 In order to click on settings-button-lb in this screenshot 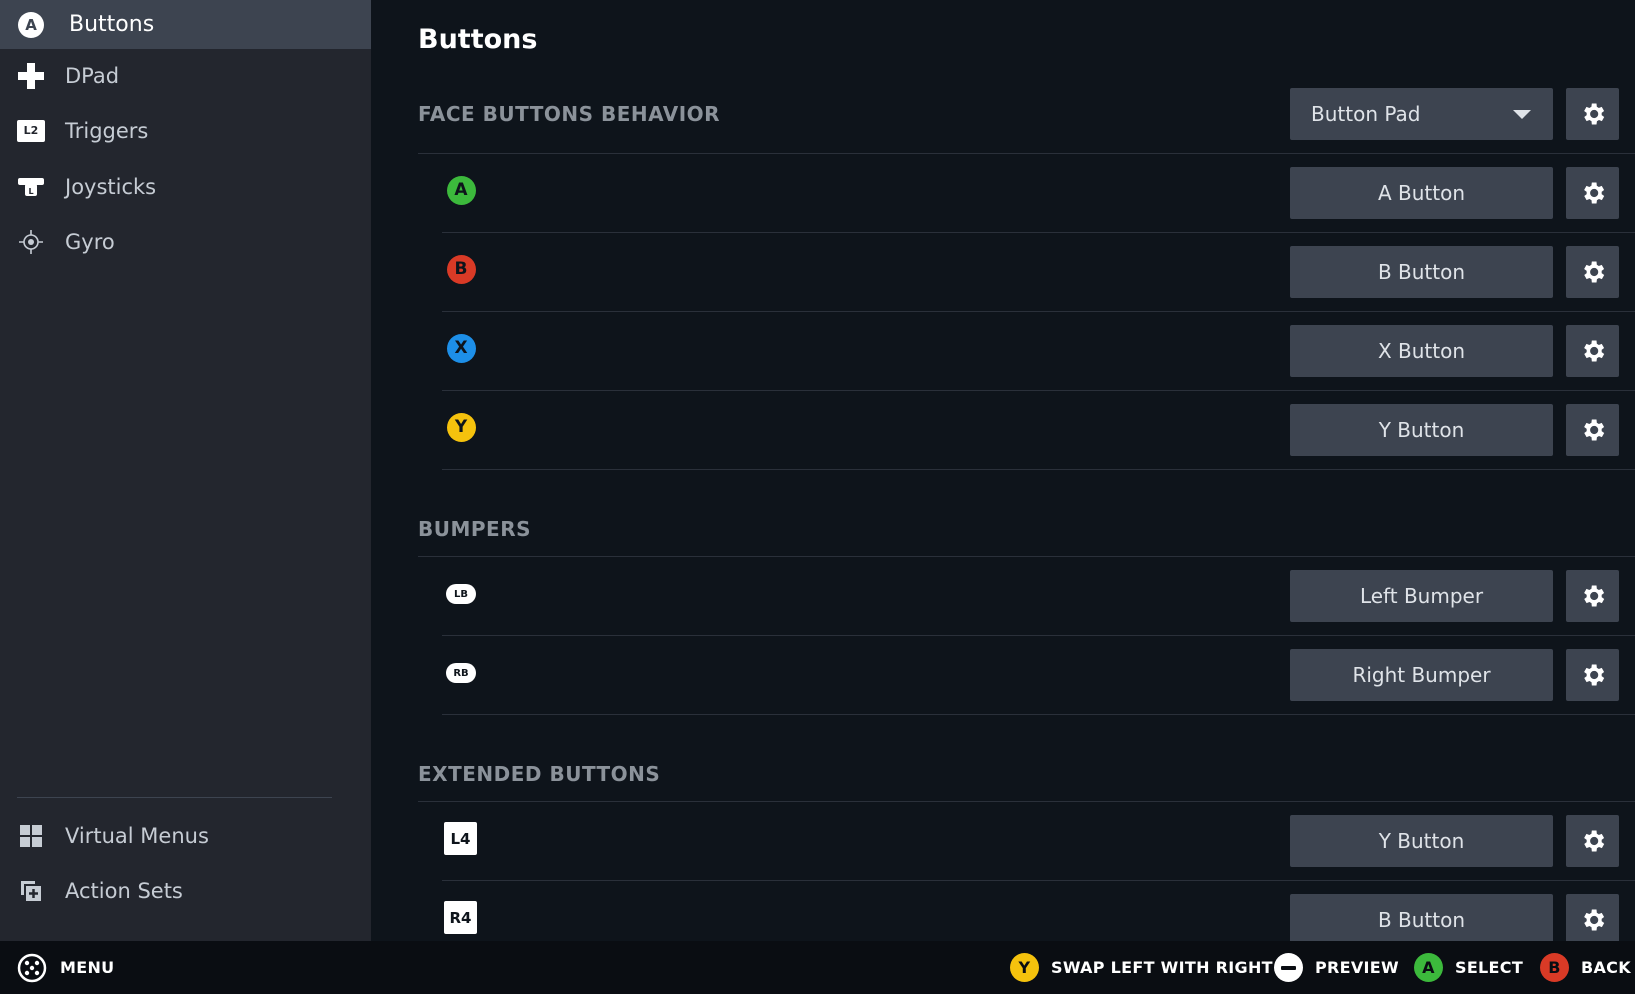, I will do `click(1592, 596)`.